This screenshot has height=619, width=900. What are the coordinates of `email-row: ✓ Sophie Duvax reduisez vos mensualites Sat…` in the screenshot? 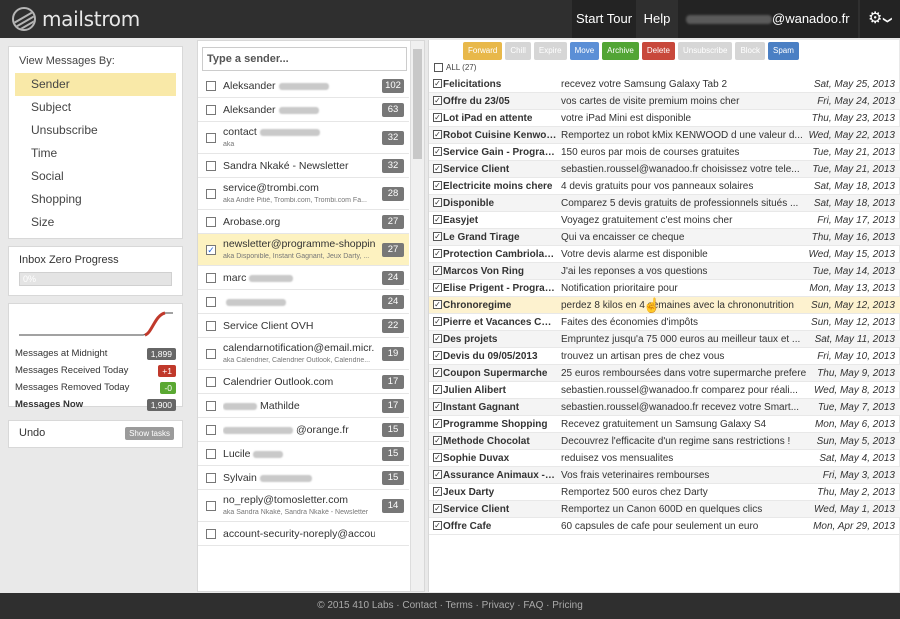 It's located at (664, 458).